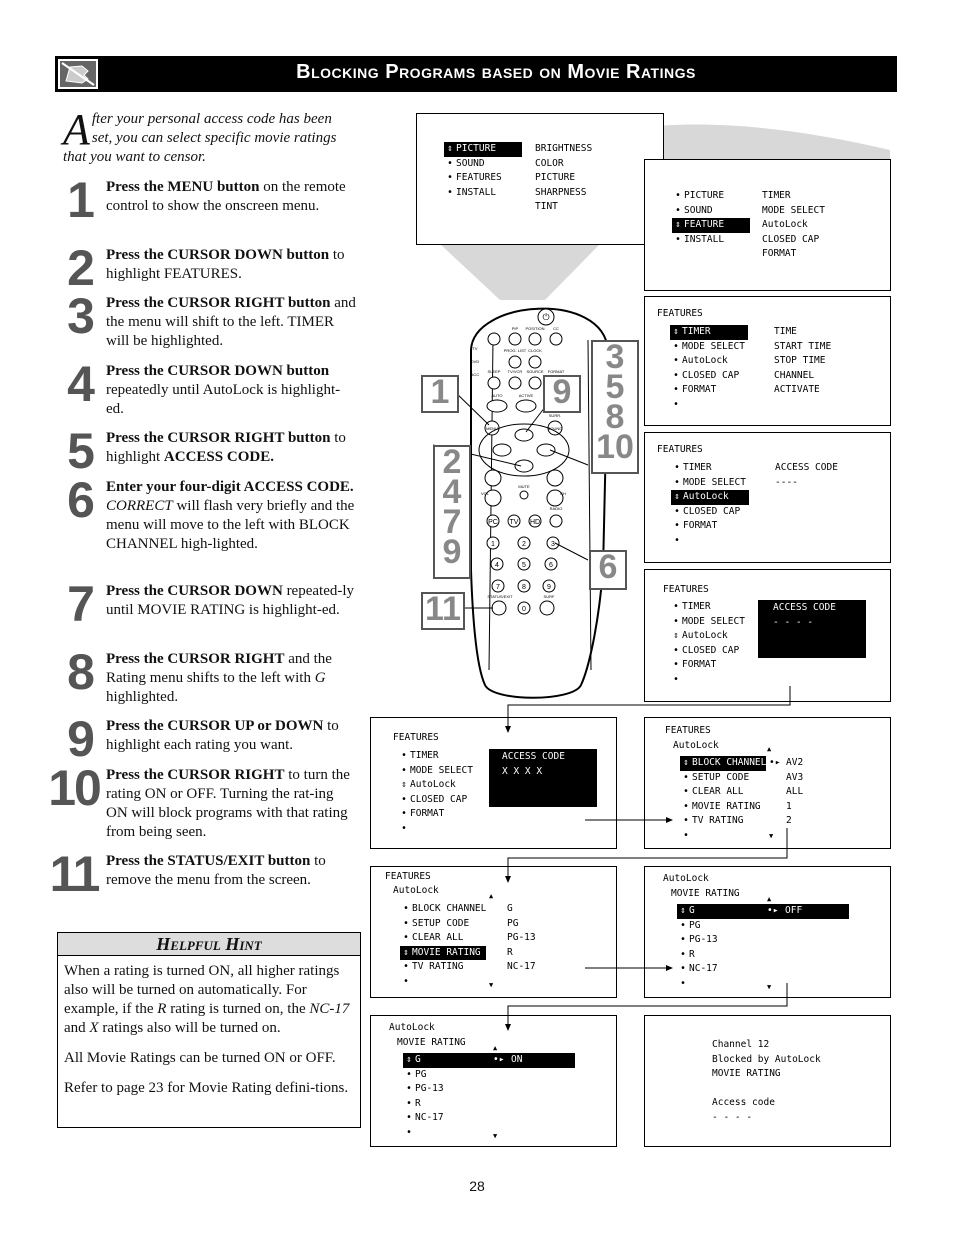  What do you see at coordinates (806, 467) in the screenshot?
I see `submenu-item: ACCESS CODE` at bounding box center [806, 467].